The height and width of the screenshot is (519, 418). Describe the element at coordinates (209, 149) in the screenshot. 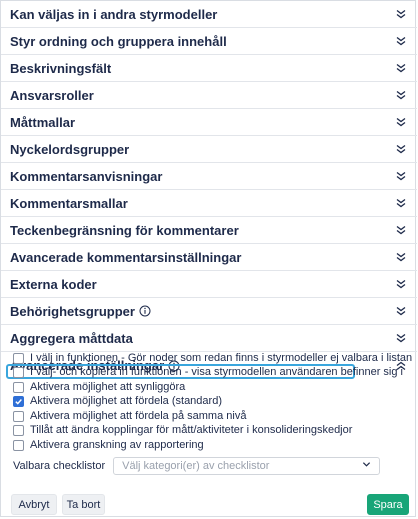

I see `accordion-item: Nyckelordsgrupper` at that location.